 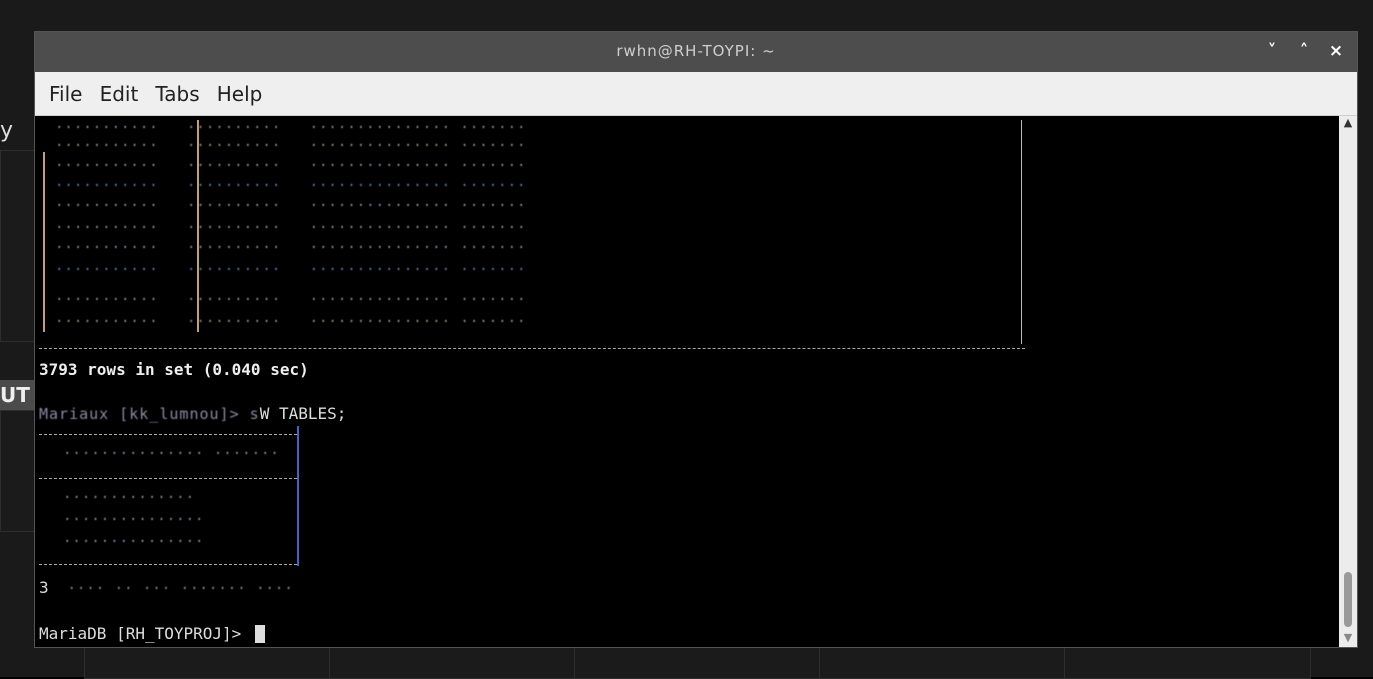 What do you see at coordinates (259, 634) in the screenshot?
I see `text-cursor` at bounding box center [259, 634].